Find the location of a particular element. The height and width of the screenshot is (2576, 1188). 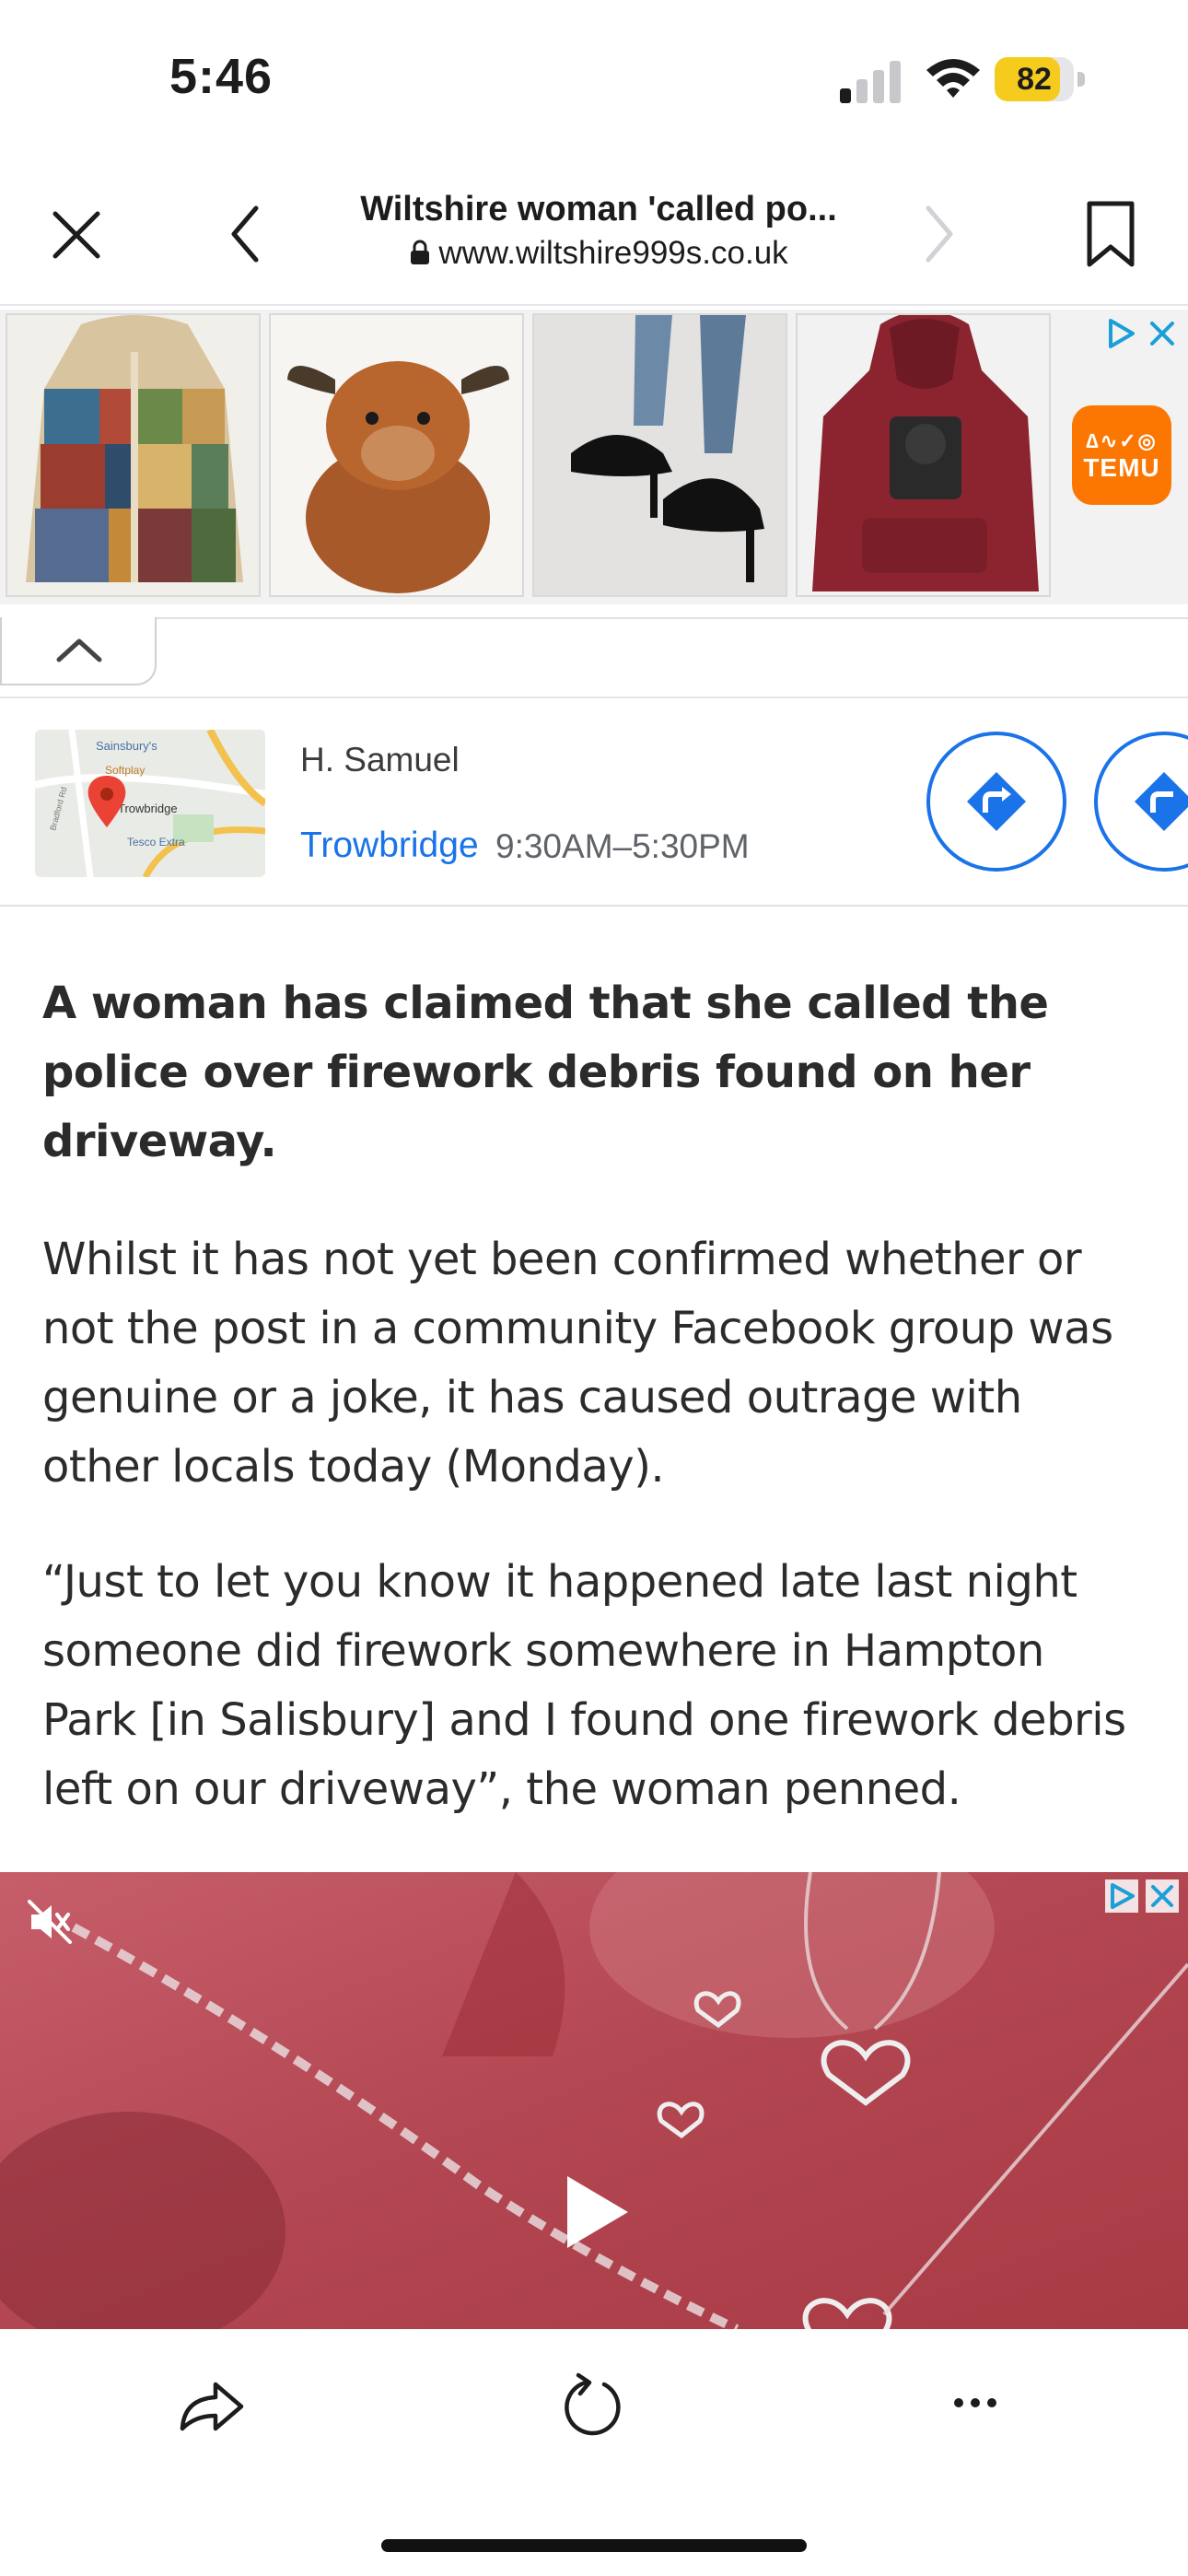

home-indicator is located at coordinates (594, 2545).